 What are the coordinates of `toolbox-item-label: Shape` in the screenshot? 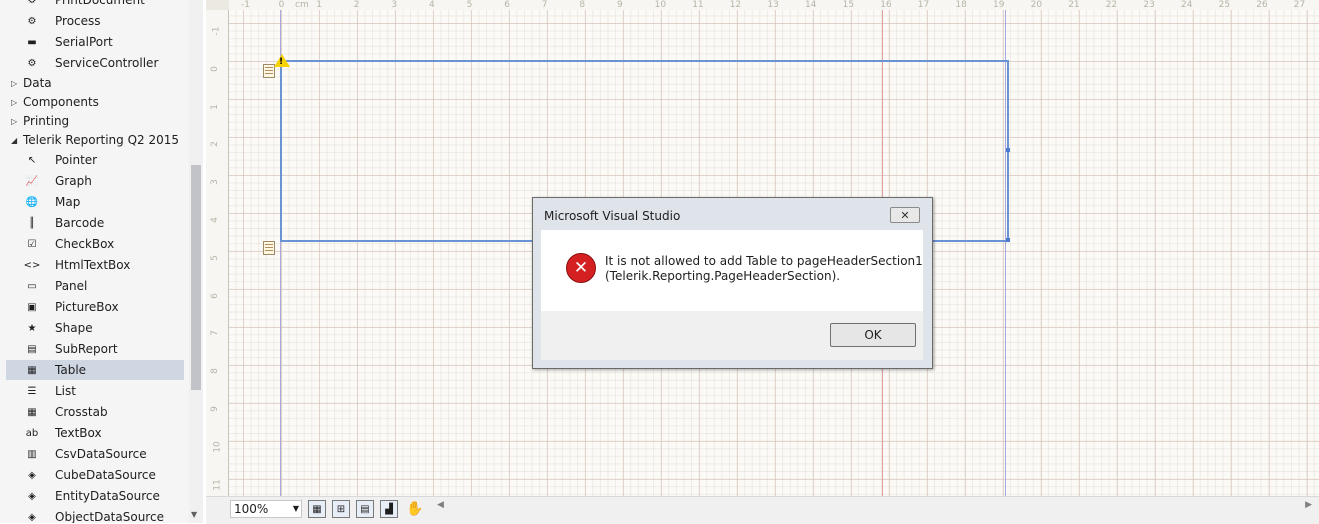 It's located at (74, 328).